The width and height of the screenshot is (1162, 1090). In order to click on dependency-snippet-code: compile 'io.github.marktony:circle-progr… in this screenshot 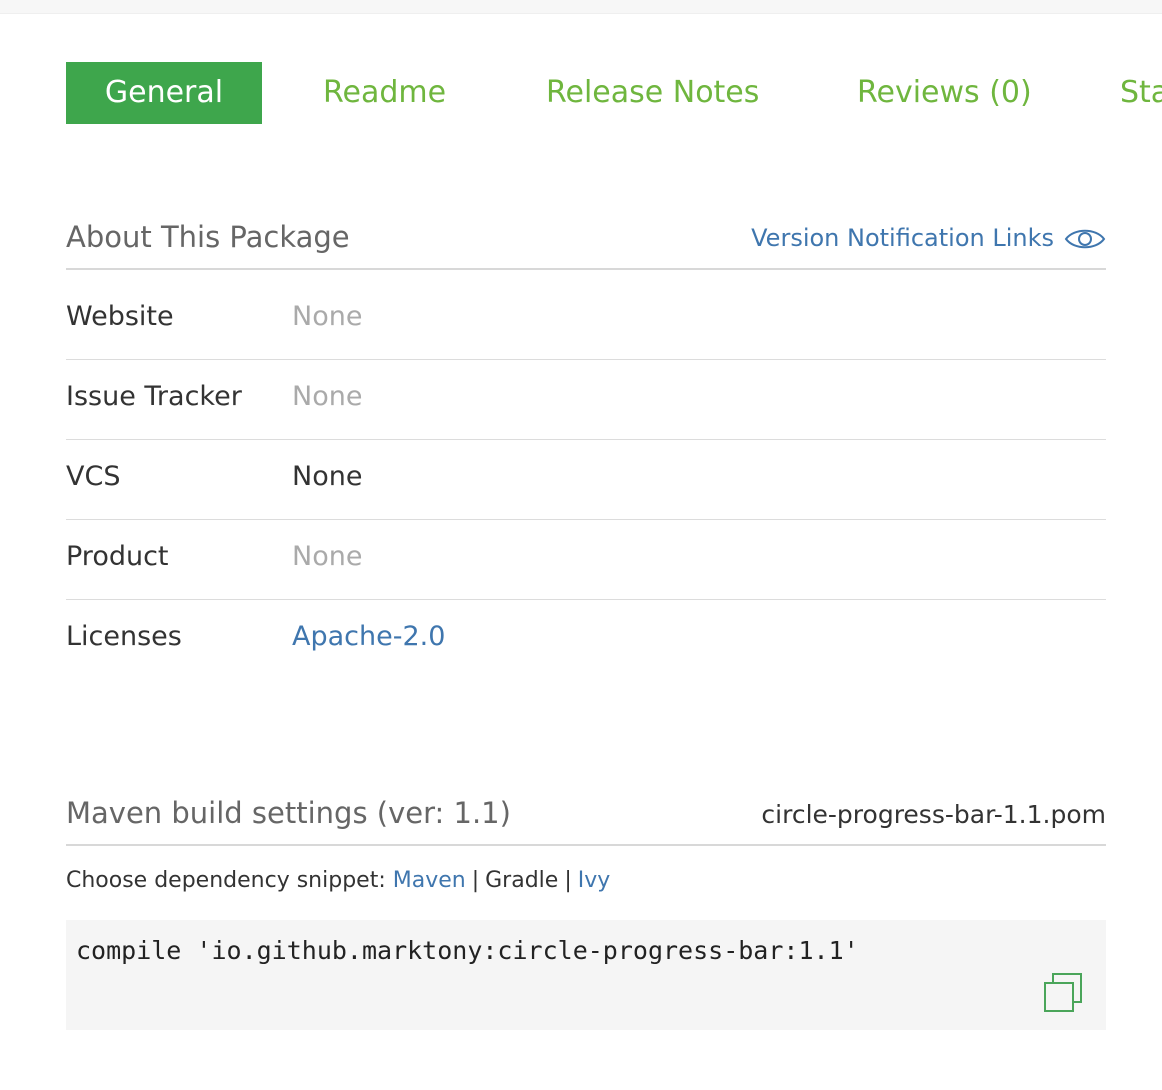, I will do `click(467, 950)`.